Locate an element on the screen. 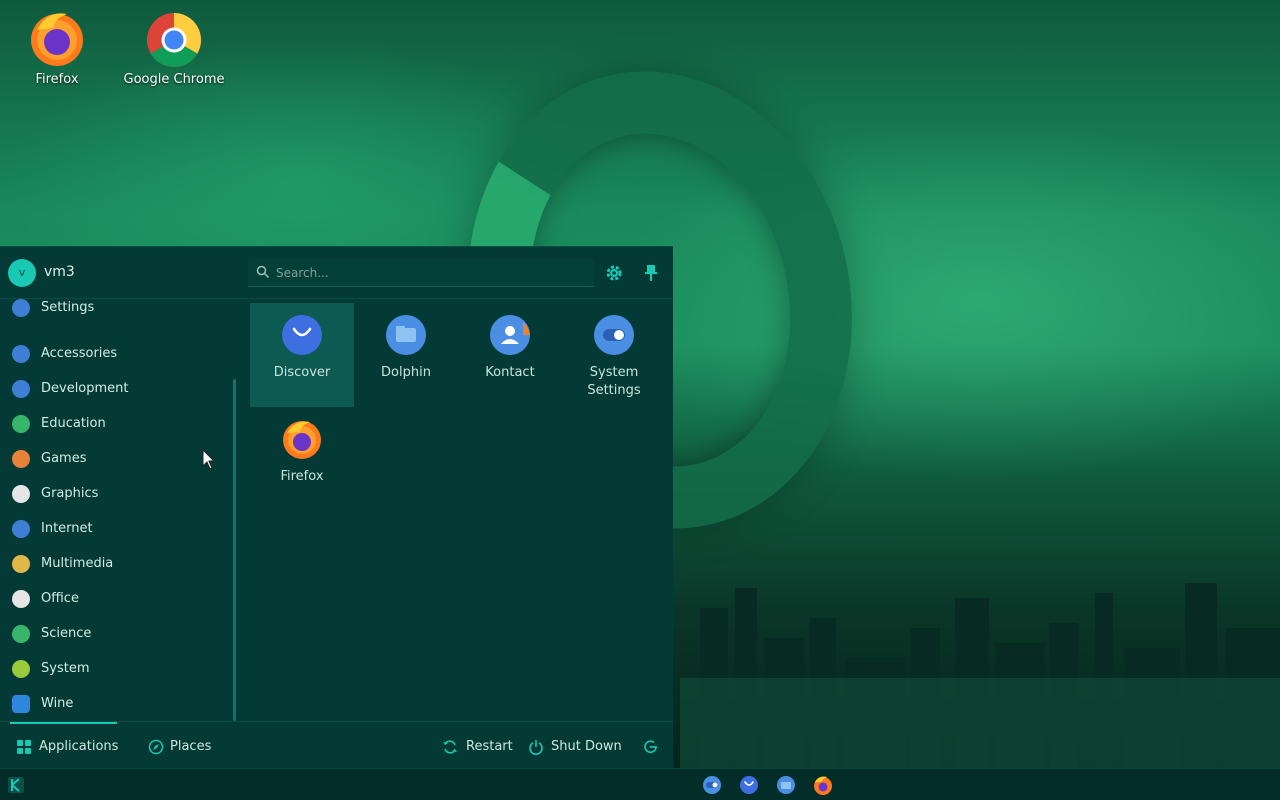 The width and height of the screenshot is (1280, 800). system-settings-icon is located at coordinates (614, 335).